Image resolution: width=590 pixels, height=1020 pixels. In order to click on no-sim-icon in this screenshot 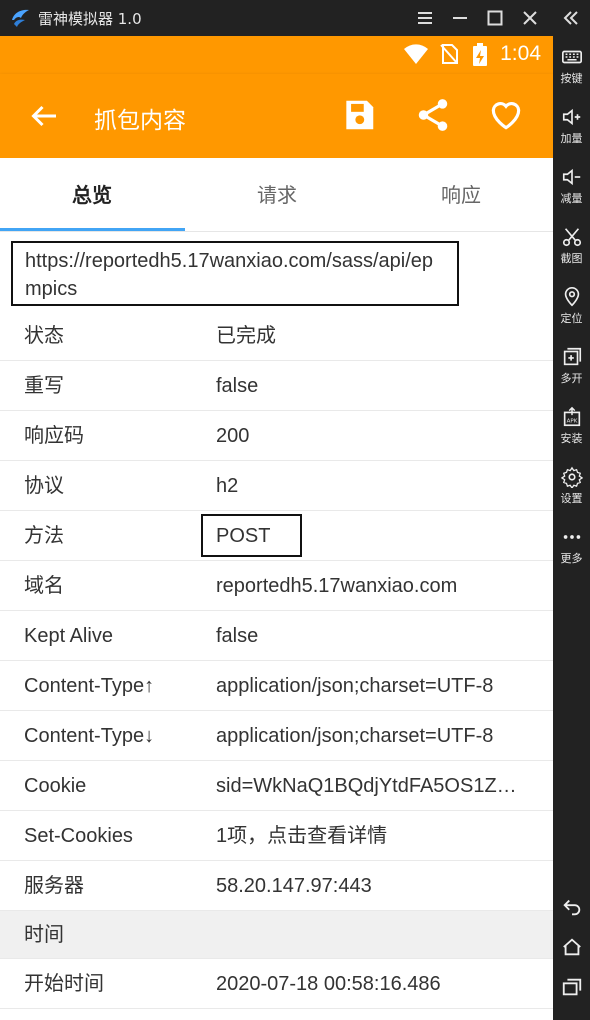, I will do `click(449, 54)`.